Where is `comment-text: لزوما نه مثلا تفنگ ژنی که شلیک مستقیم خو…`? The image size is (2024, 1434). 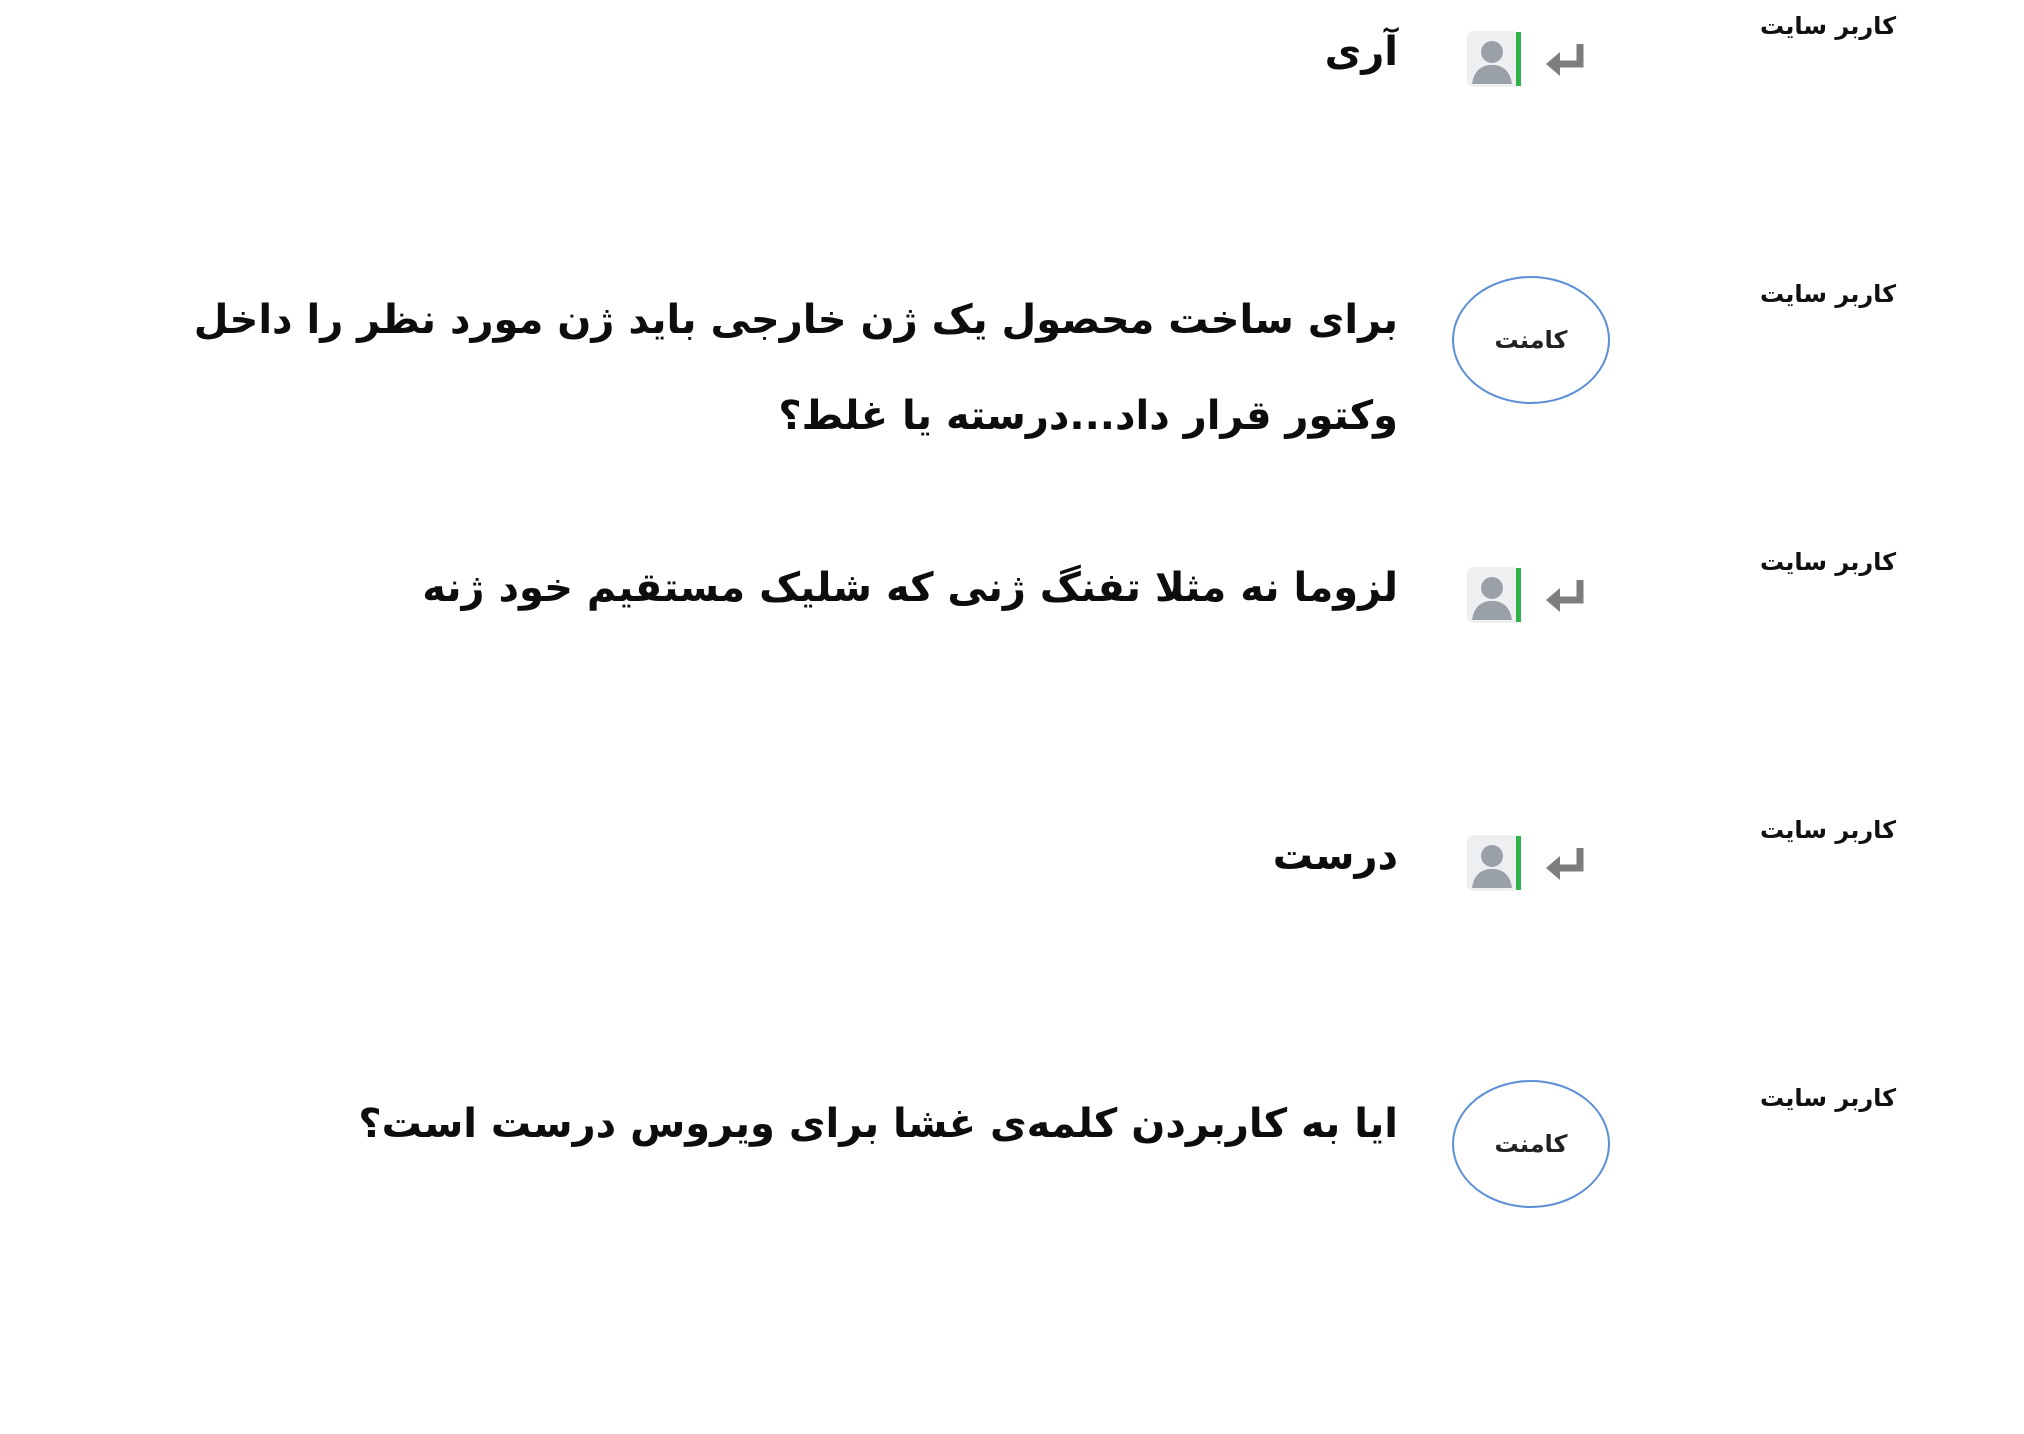 comment-text: لزوما نه مثلا تفنگ ژنی که شلیک مستقیم خو… is located at coordinates (910, 588).